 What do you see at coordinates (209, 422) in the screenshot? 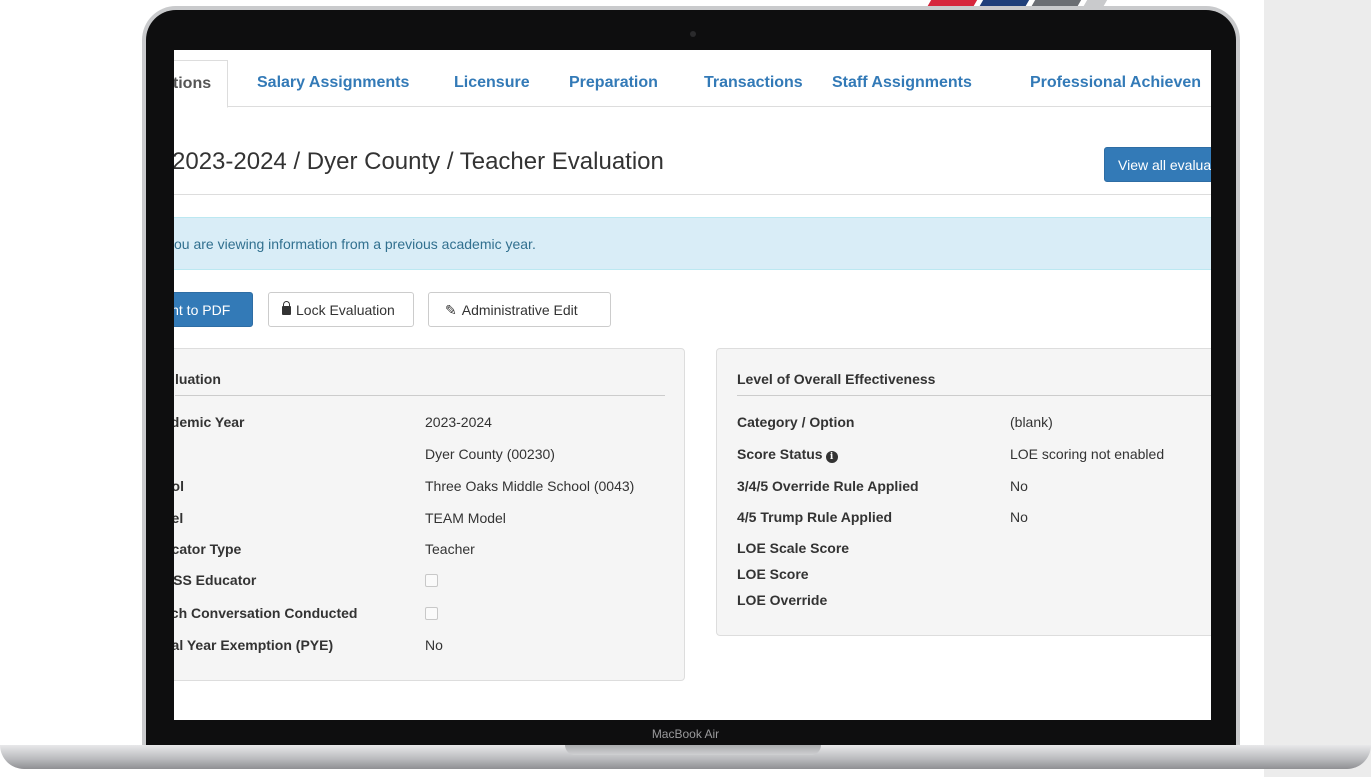
I see `academic-year-label: ademic Year` at bounding box center [209, 422].